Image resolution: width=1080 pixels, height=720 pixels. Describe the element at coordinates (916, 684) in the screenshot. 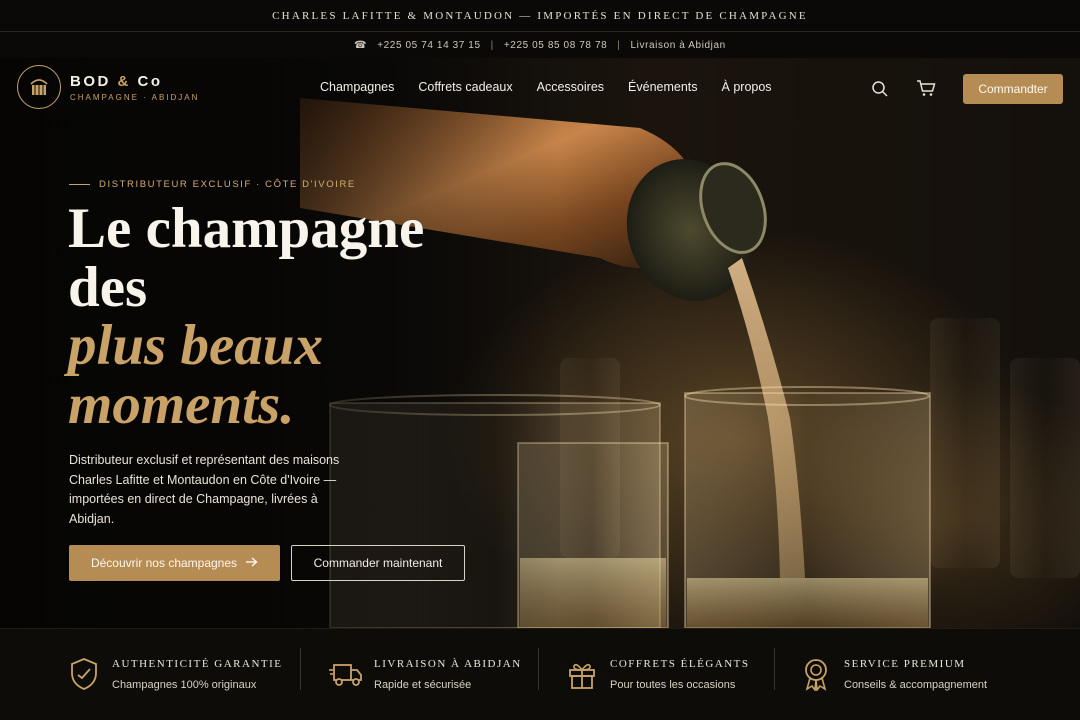

I see `feature-subtitle: Conseils & accompagnement` at that location.